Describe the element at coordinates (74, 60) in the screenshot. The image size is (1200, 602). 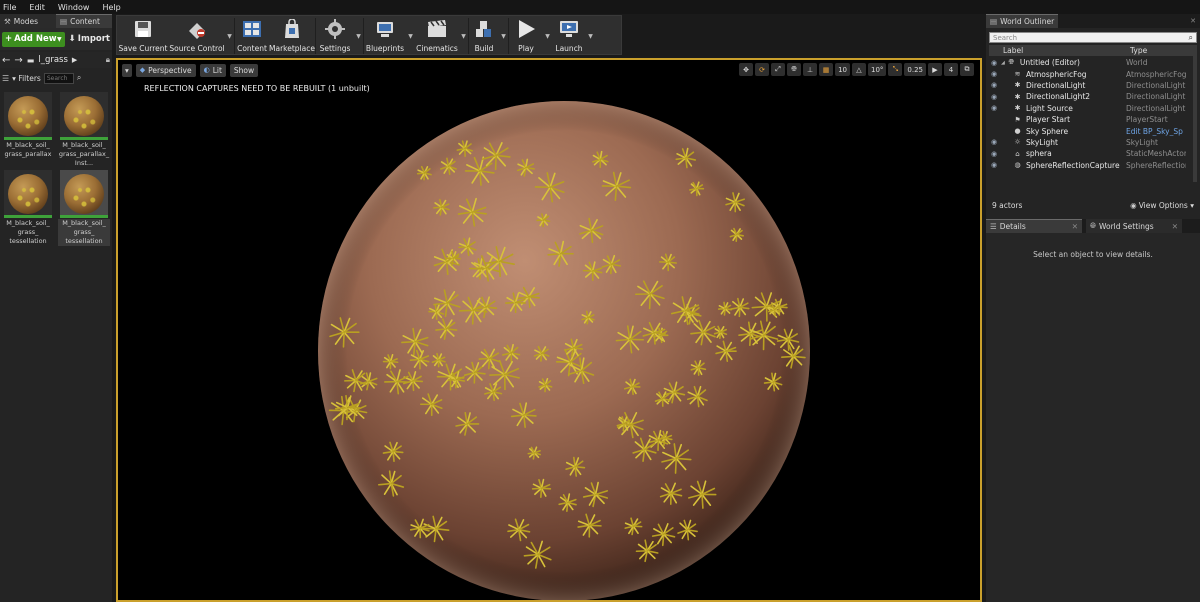
I see `path-chevron-icon: ▶` at that location.